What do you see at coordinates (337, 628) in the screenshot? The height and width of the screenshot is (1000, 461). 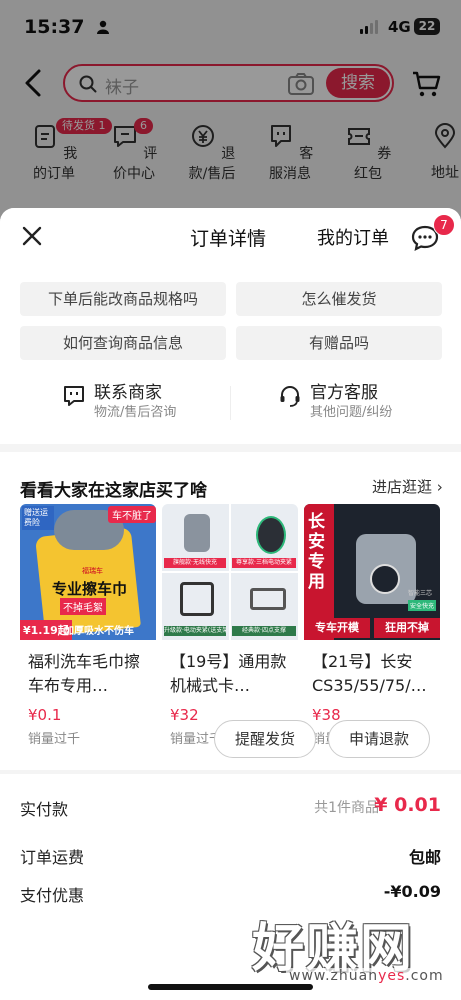 I see `image-footer: 专车开模` at bounding box center [337, 628].